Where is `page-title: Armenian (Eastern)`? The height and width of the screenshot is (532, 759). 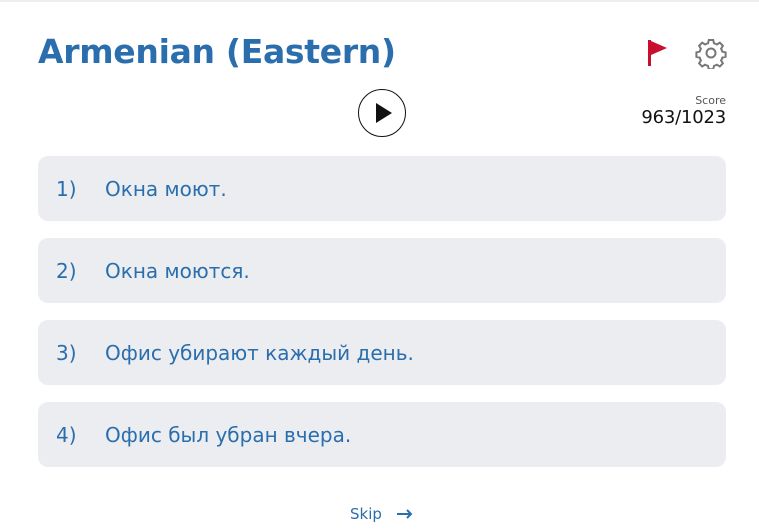
page-title: Armenian (Eastern) is located at coordinates (217, 51).